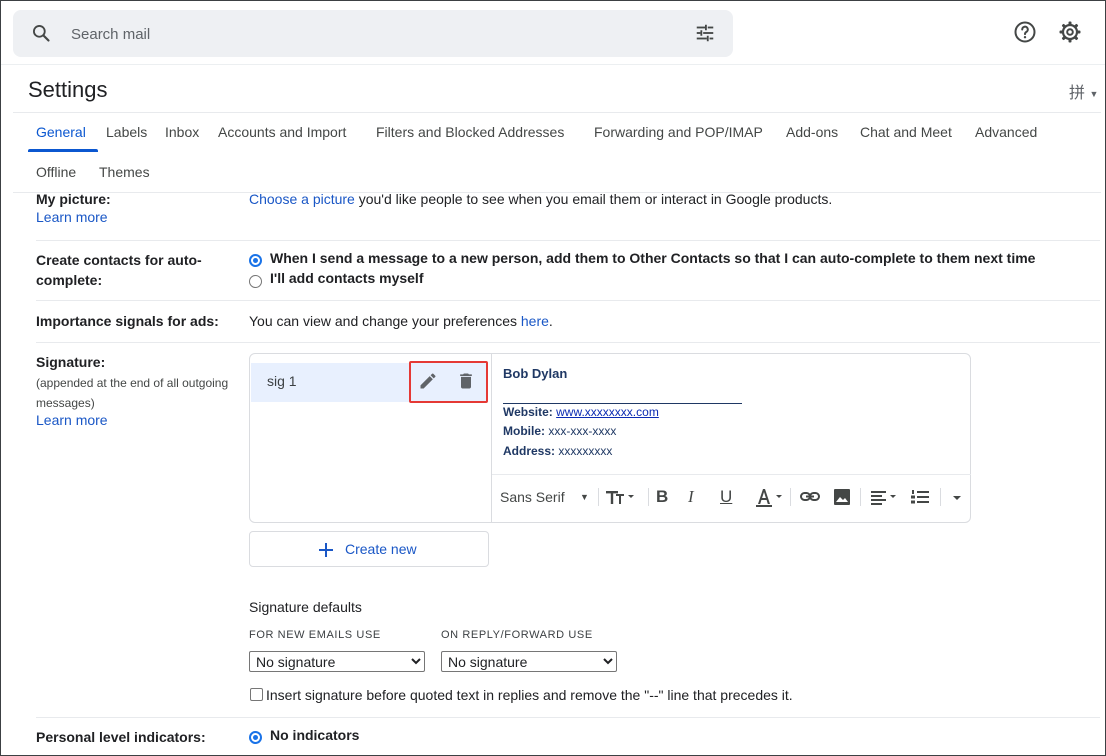 The image size is (1106, 756). Describe the element at coordinates (255, 281) in the screenshot. I see `contacts-manual-radio` at that location.